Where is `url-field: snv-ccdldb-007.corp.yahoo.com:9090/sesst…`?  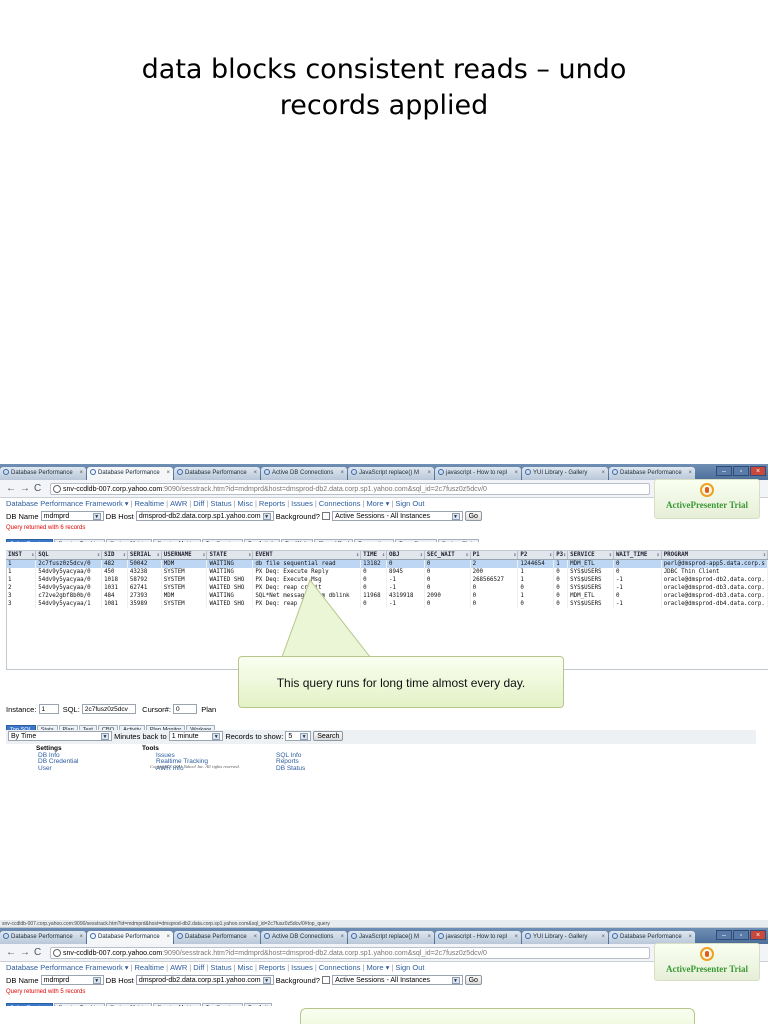
url-field: snv-ccdldb-007.corp.yahoo.com:9090/sesst… is located at coordinates (350, 489).